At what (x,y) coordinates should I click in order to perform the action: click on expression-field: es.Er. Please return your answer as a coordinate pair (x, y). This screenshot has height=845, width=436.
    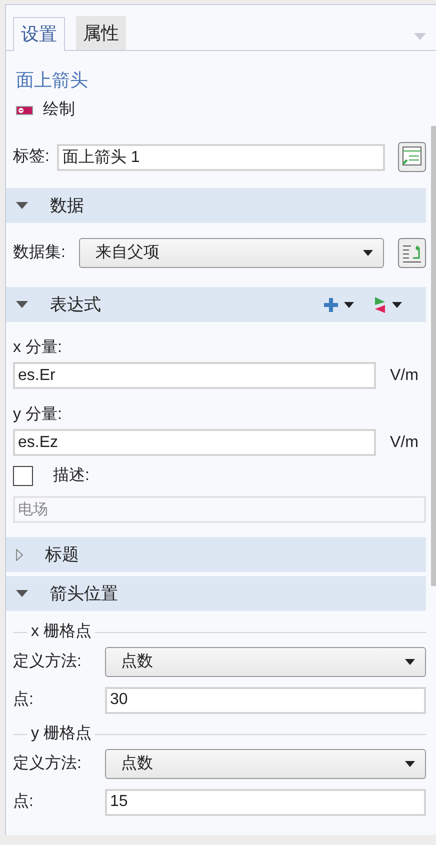
    Looking at the image, I should click on (194, 375).